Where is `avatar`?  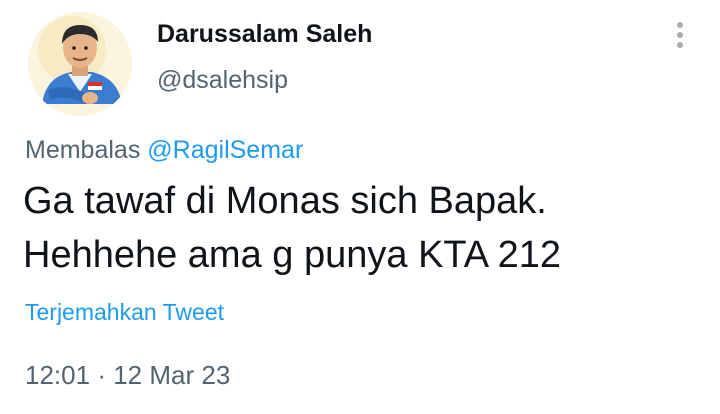
avatar is located at coordinates (80, 64).